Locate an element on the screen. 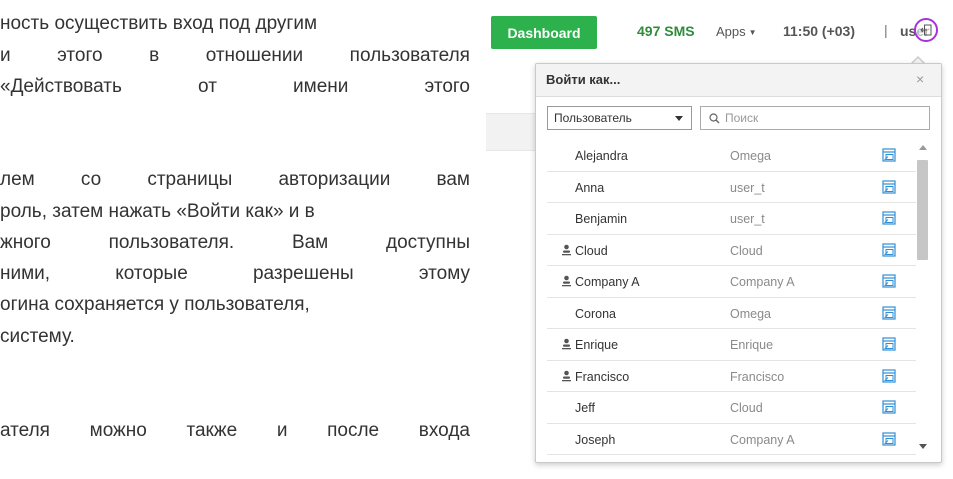 The height and width of the screenshot is (479, 953). popup-header: Войти как... × is located at coordinates (738, 80).